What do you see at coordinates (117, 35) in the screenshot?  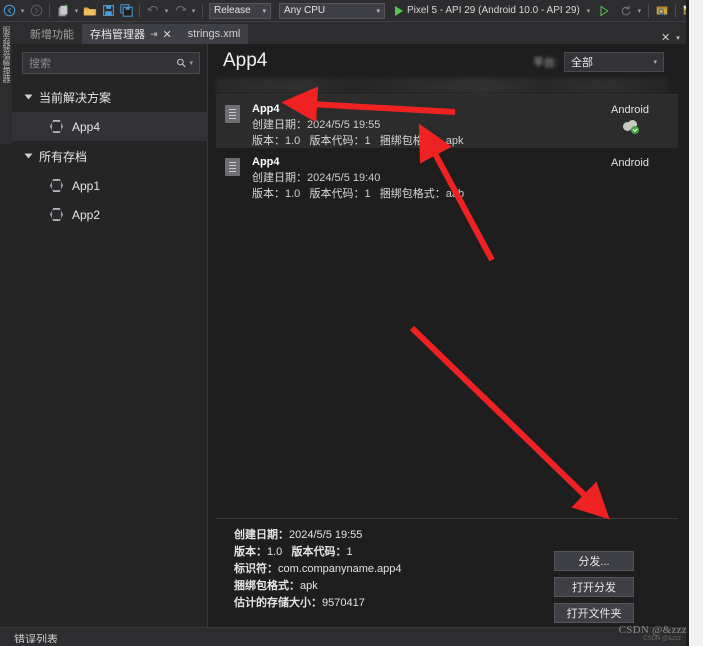 I see `tab-label: 存档管理器` at bounding box center [117, 35].